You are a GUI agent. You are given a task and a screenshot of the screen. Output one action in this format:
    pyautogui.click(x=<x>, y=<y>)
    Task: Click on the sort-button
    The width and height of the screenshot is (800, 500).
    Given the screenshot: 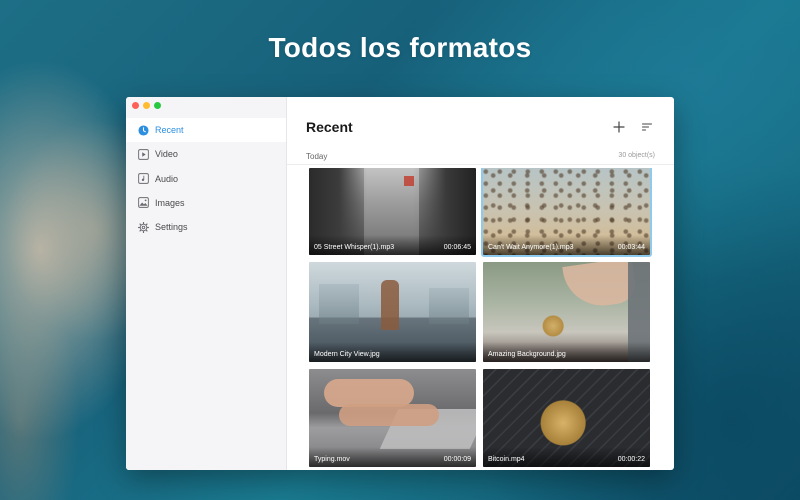 What is the action you would take?
    pyautogui.click(x=647, y=127)
    